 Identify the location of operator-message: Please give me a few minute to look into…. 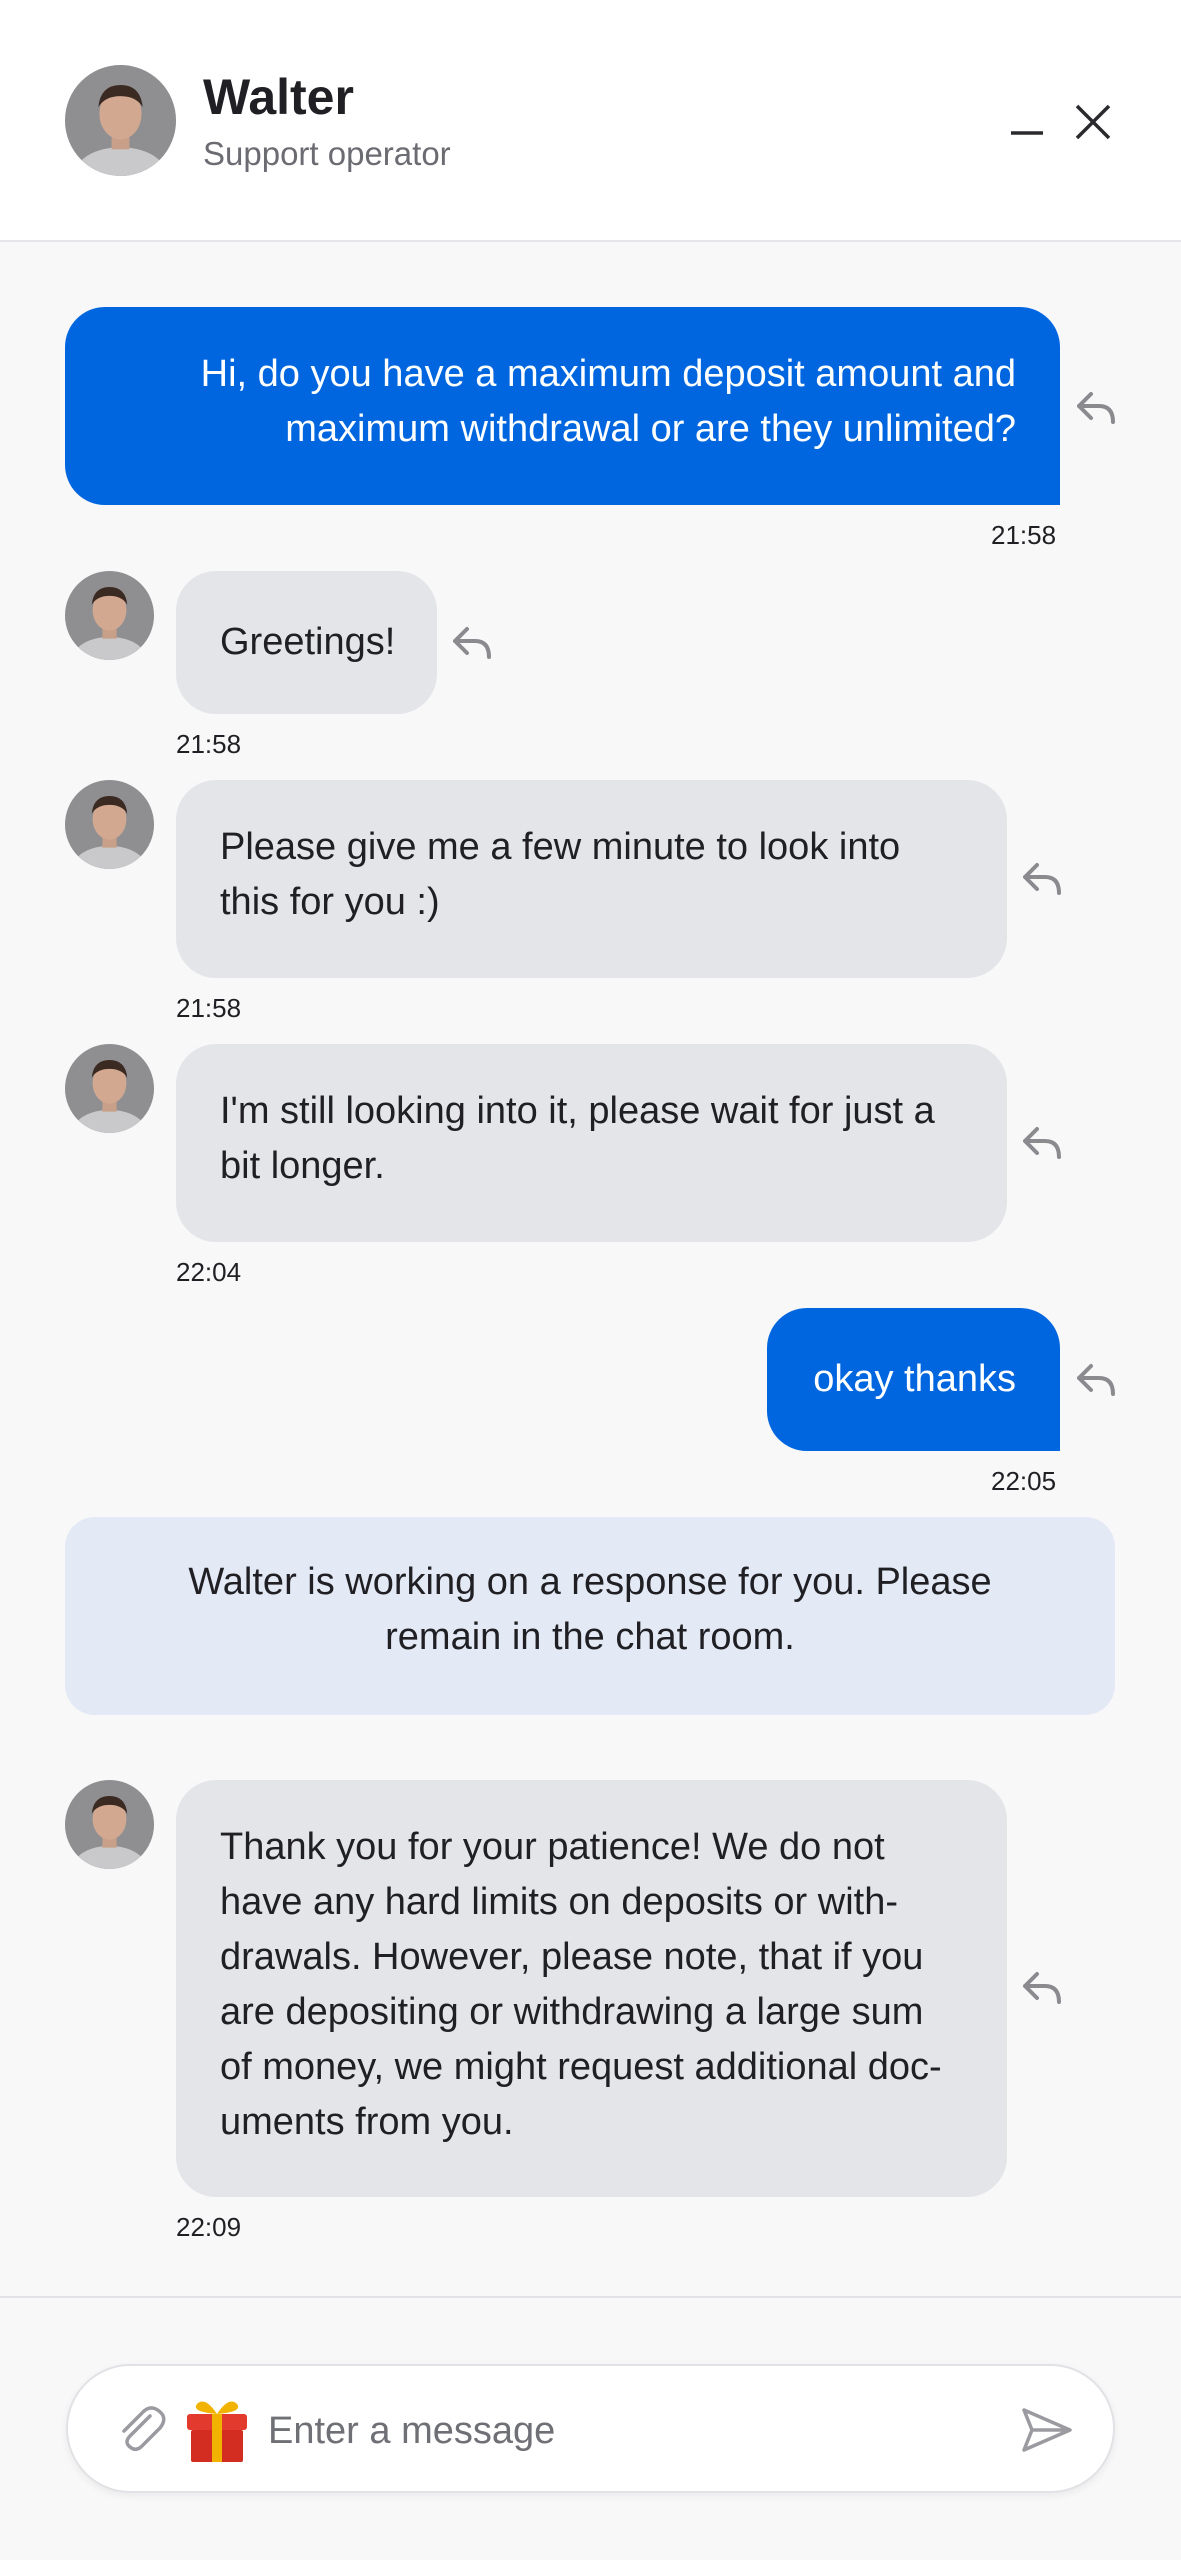
(591, 879).